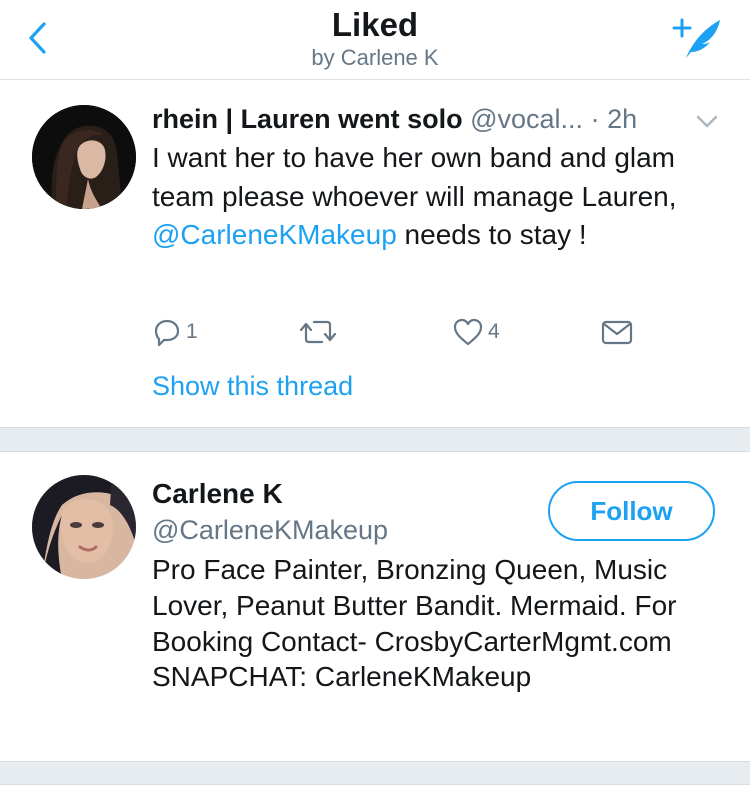 This screenshot has width=750, height=785. I want to click on page-subtitle: by Carlene K, so click(375, 57).